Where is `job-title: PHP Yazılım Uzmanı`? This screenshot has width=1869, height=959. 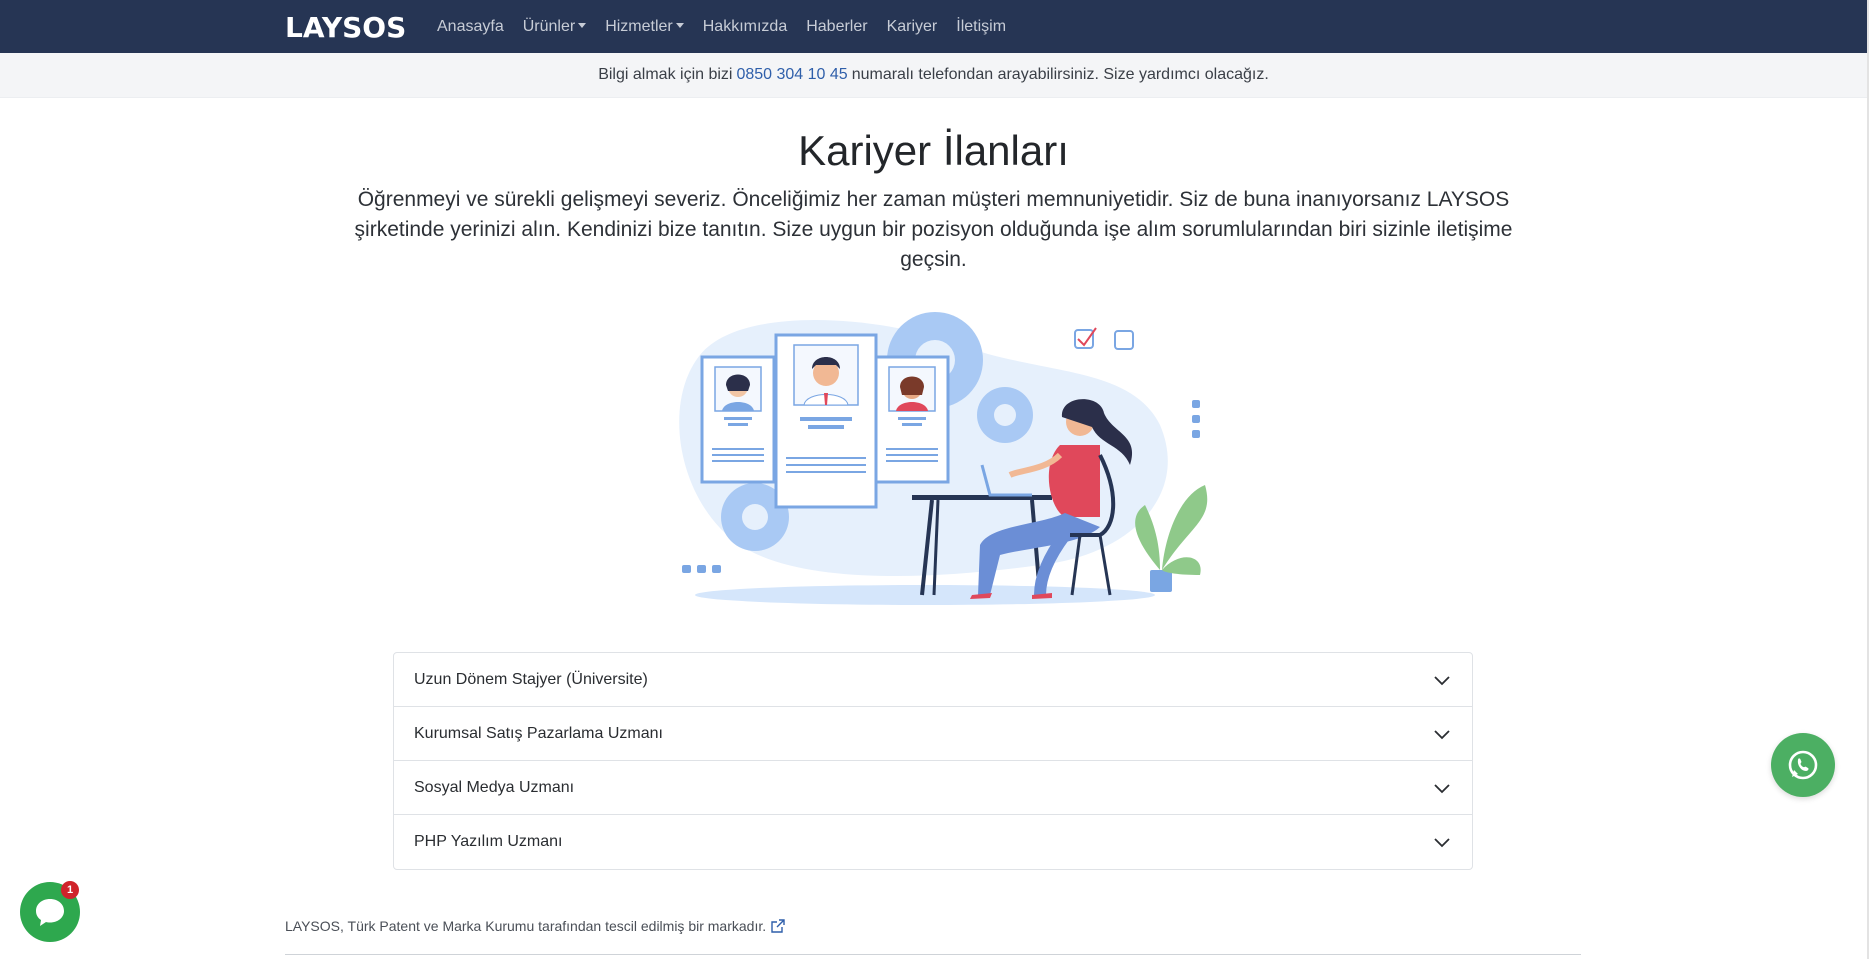
job-title: PHP Yazılım Uzmanı is located at coordinates (488, 841).